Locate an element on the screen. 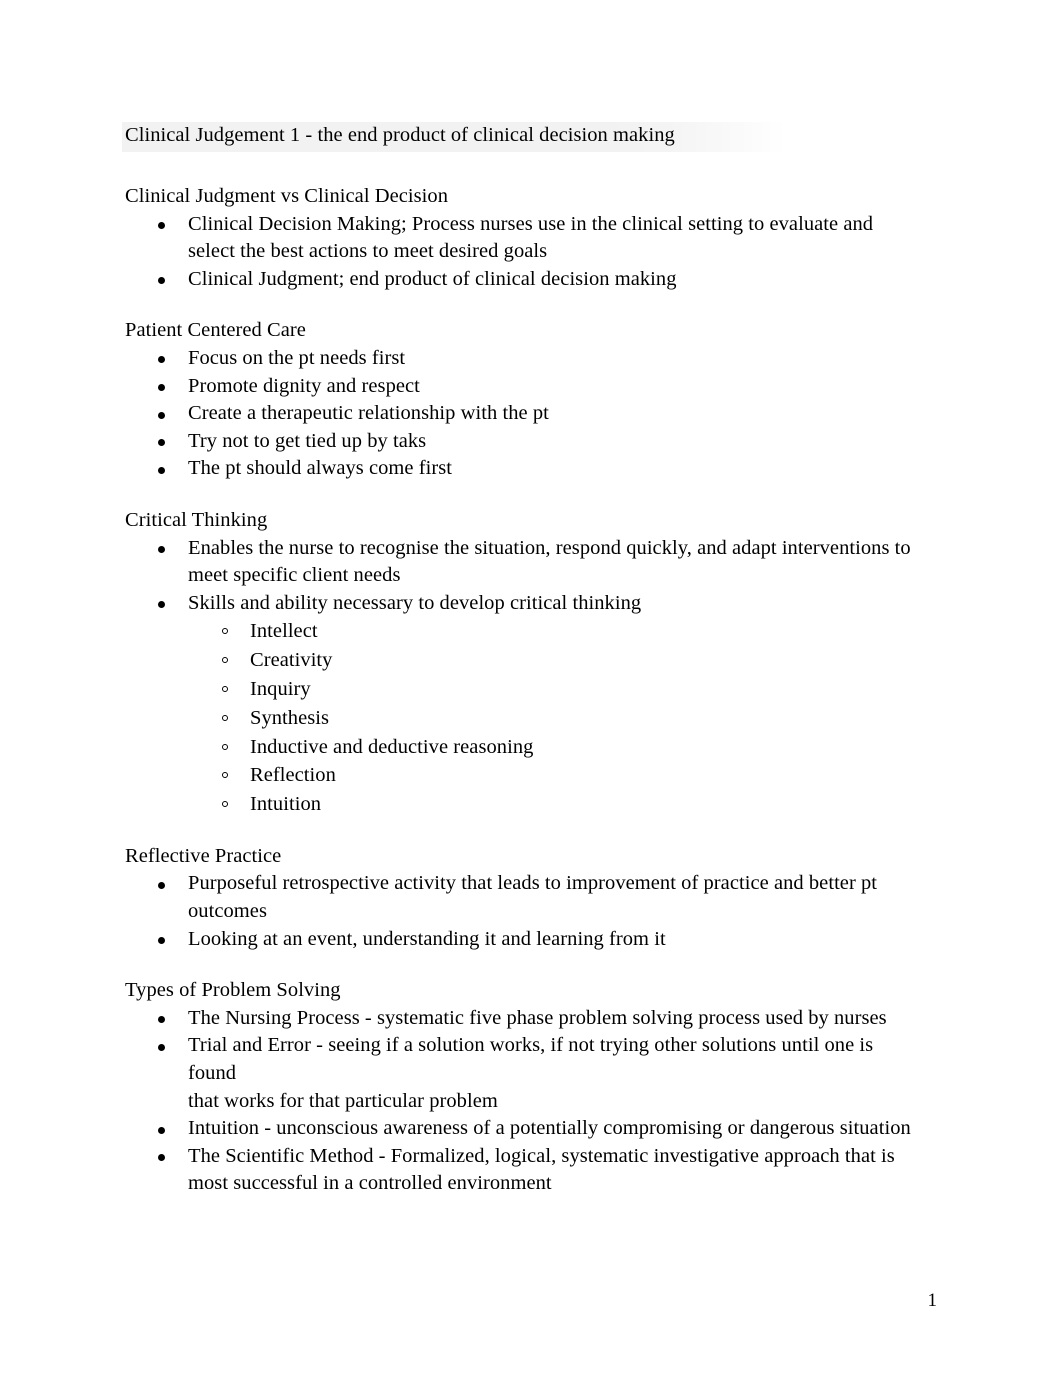 The image size is (1062, 1377). bullet-text: Try not to get tied up by taks is located at coordinates (307, 440).